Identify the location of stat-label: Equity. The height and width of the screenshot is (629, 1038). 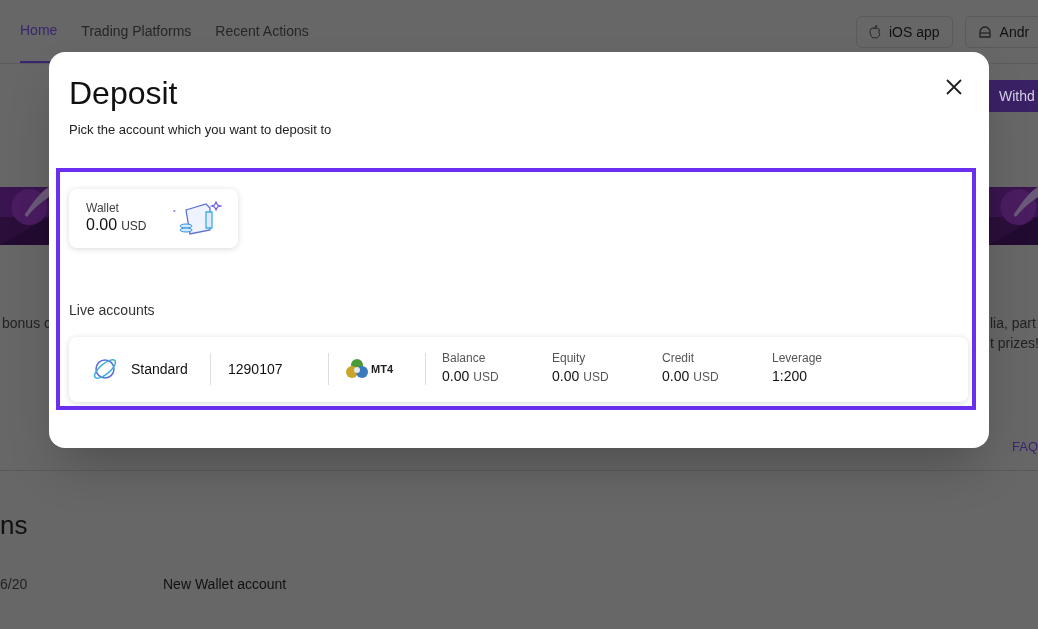
(569, 358).